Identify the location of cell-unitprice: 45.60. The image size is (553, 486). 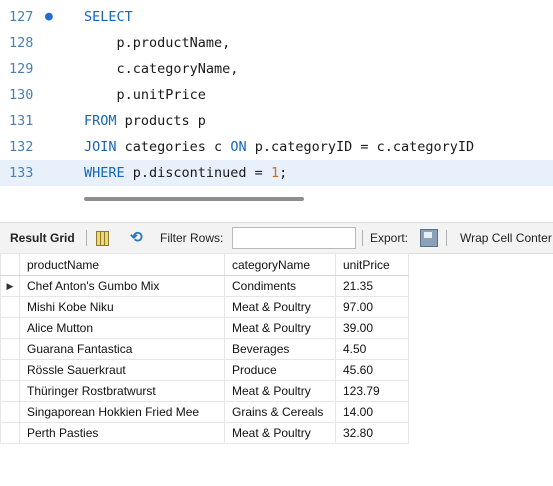
(372, 370).